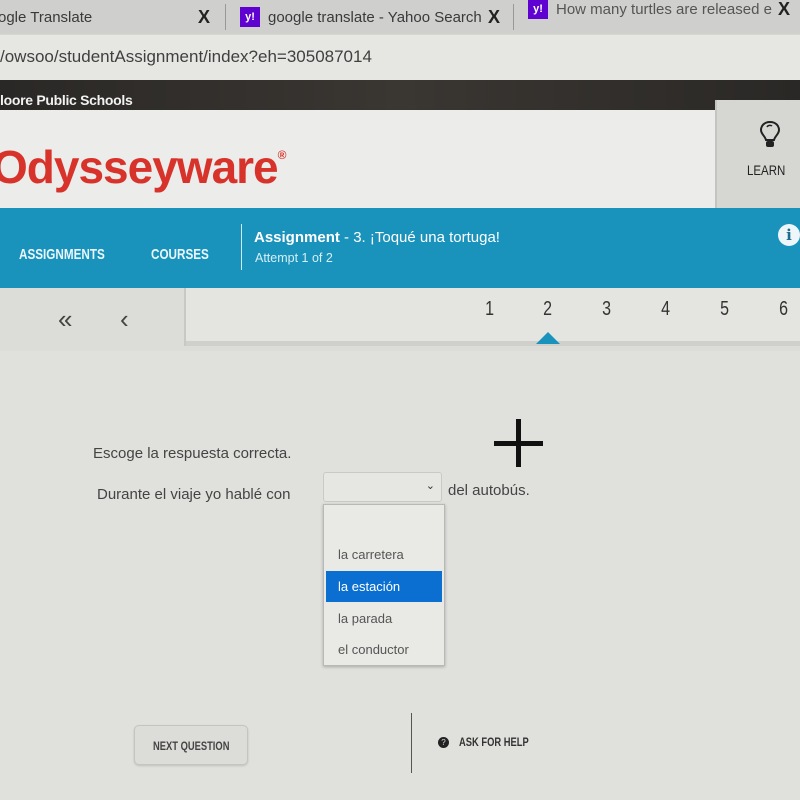 This screenshot has height=800, width=800. Describe the element at coordinates (757, 154) in the screenshot. I see `learn-button: LEARN` at that location.